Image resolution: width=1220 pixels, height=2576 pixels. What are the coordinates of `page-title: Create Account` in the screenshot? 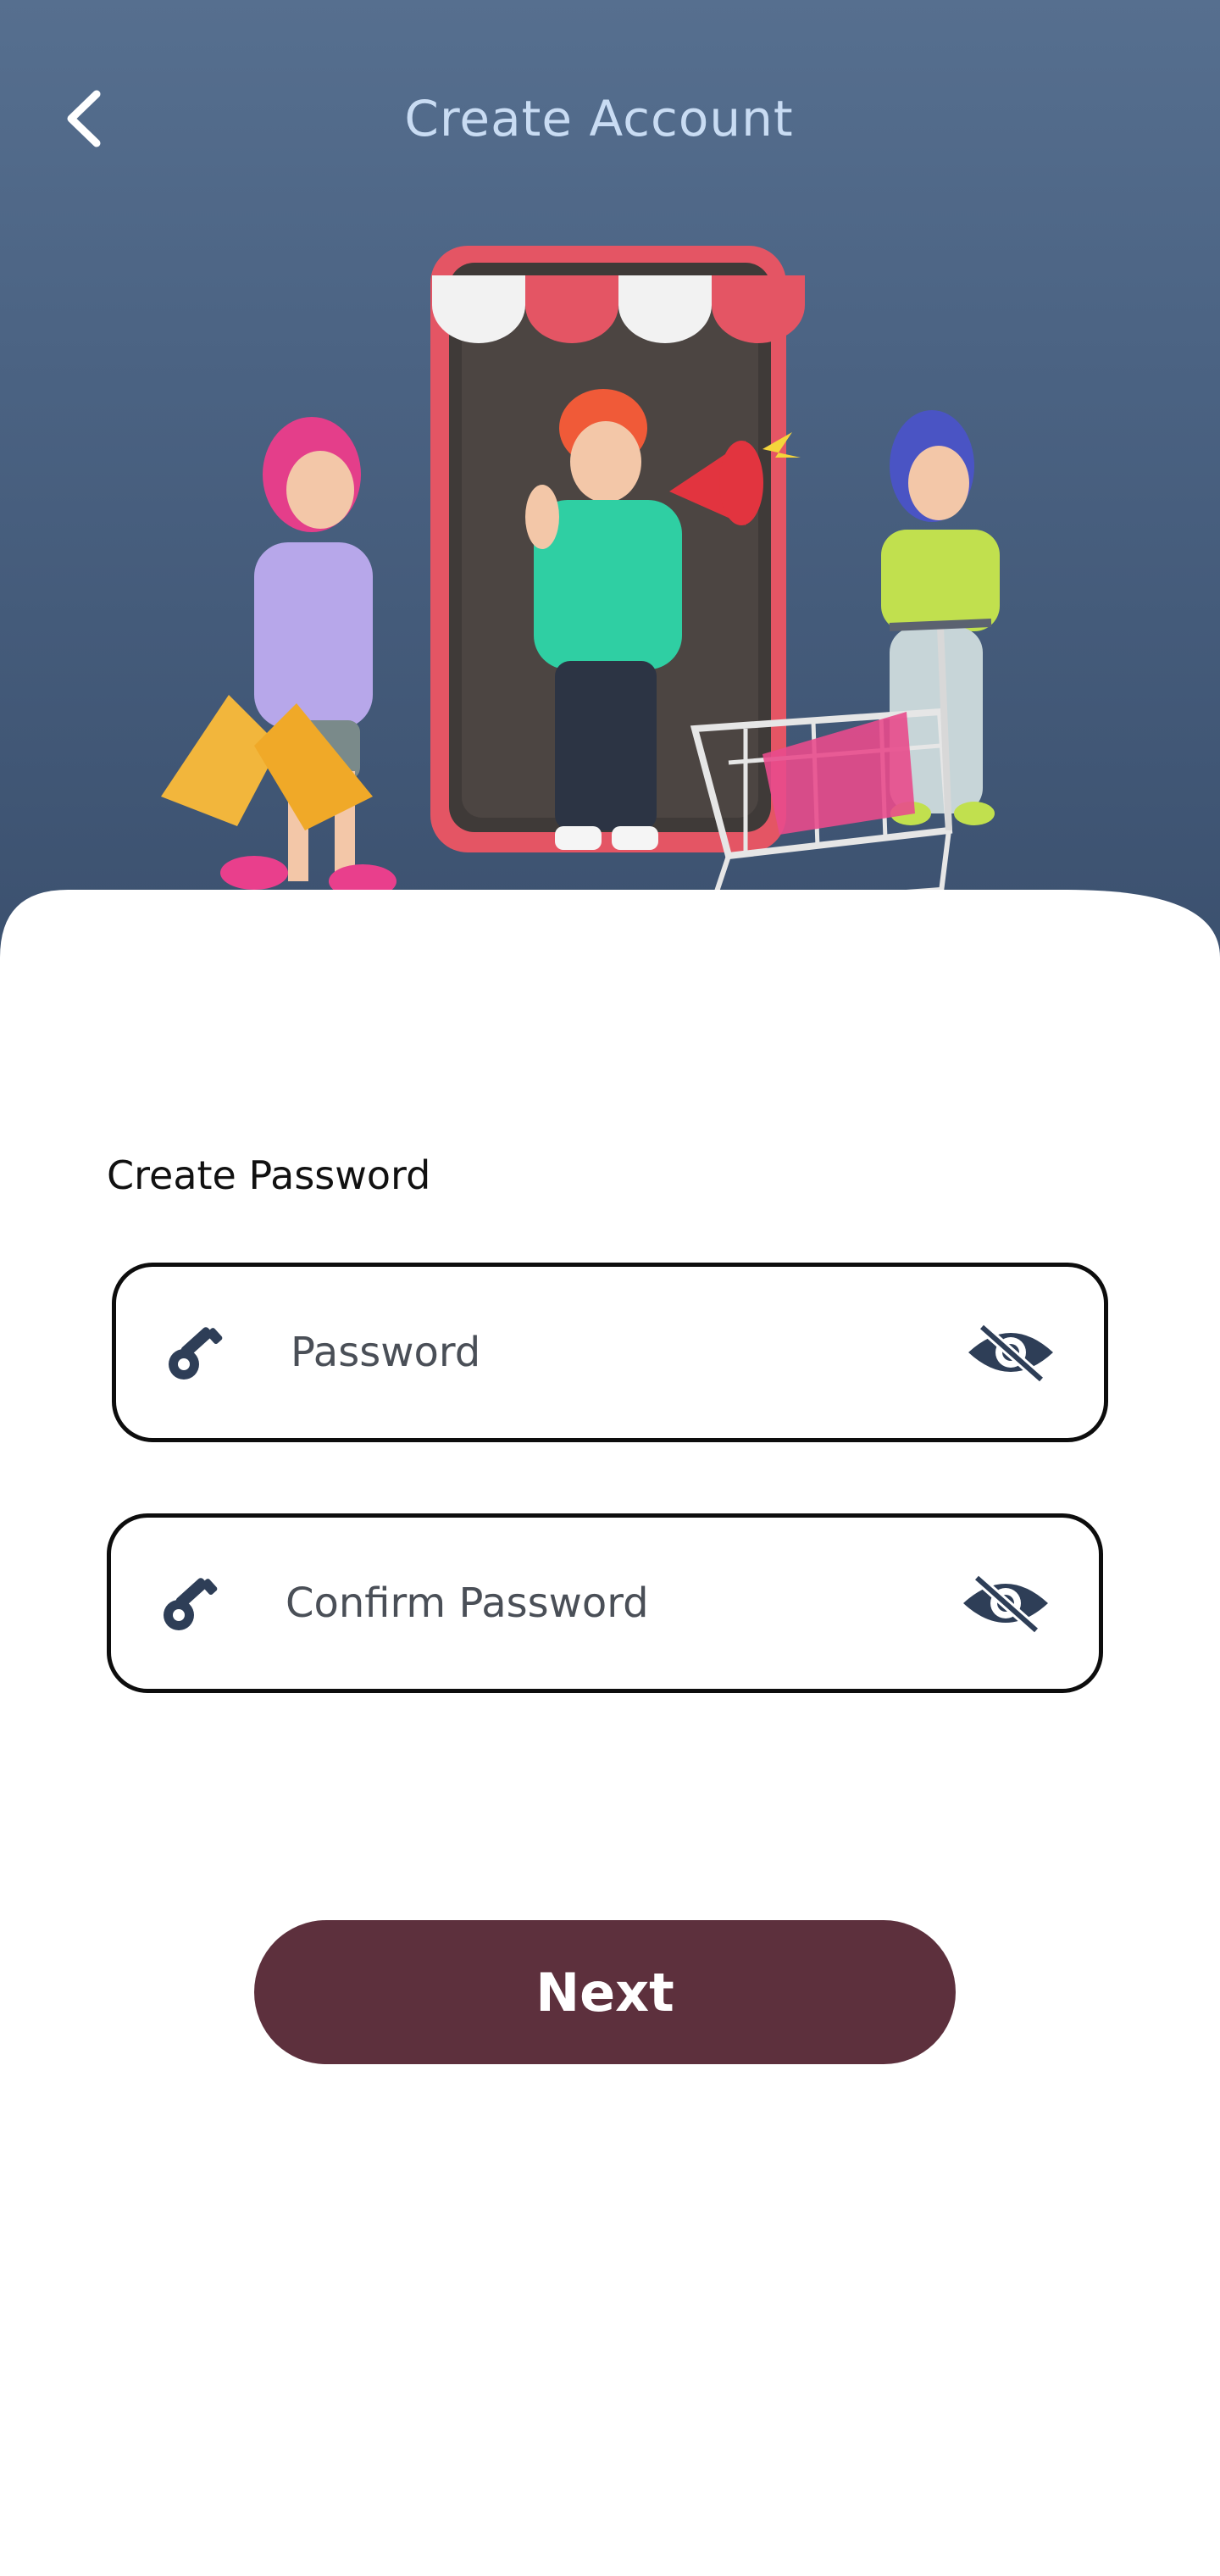 It's located at (599, 118).